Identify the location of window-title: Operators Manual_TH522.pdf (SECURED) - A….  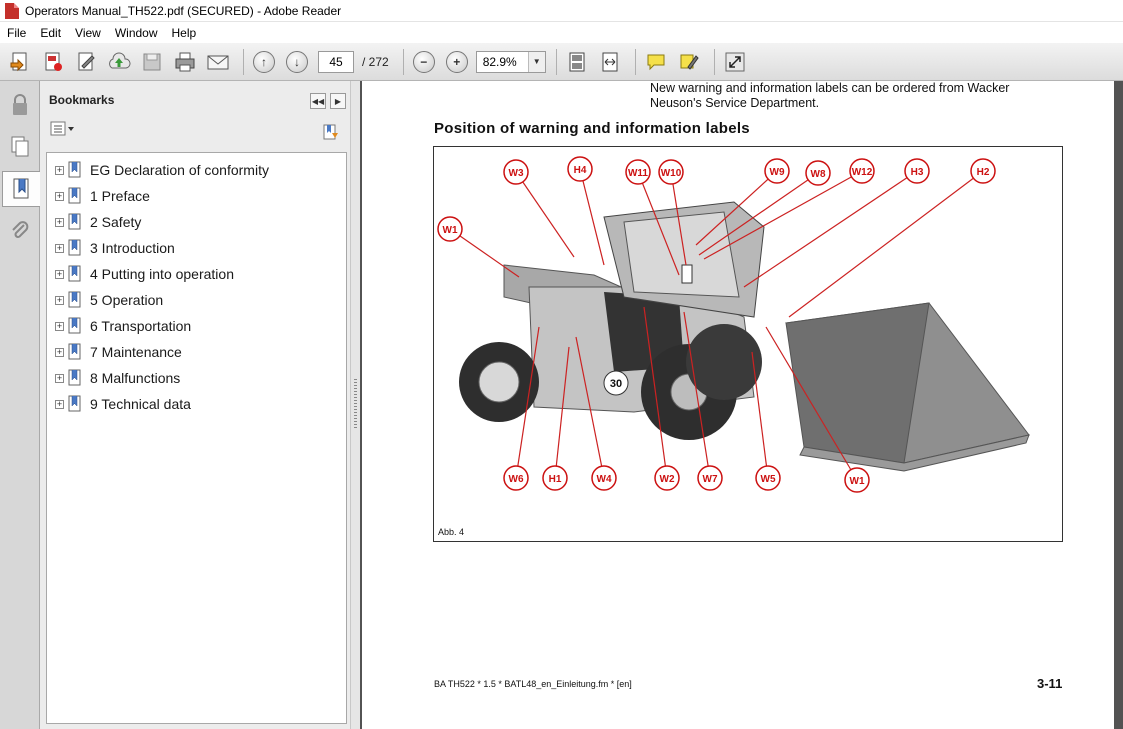
(183, 10).